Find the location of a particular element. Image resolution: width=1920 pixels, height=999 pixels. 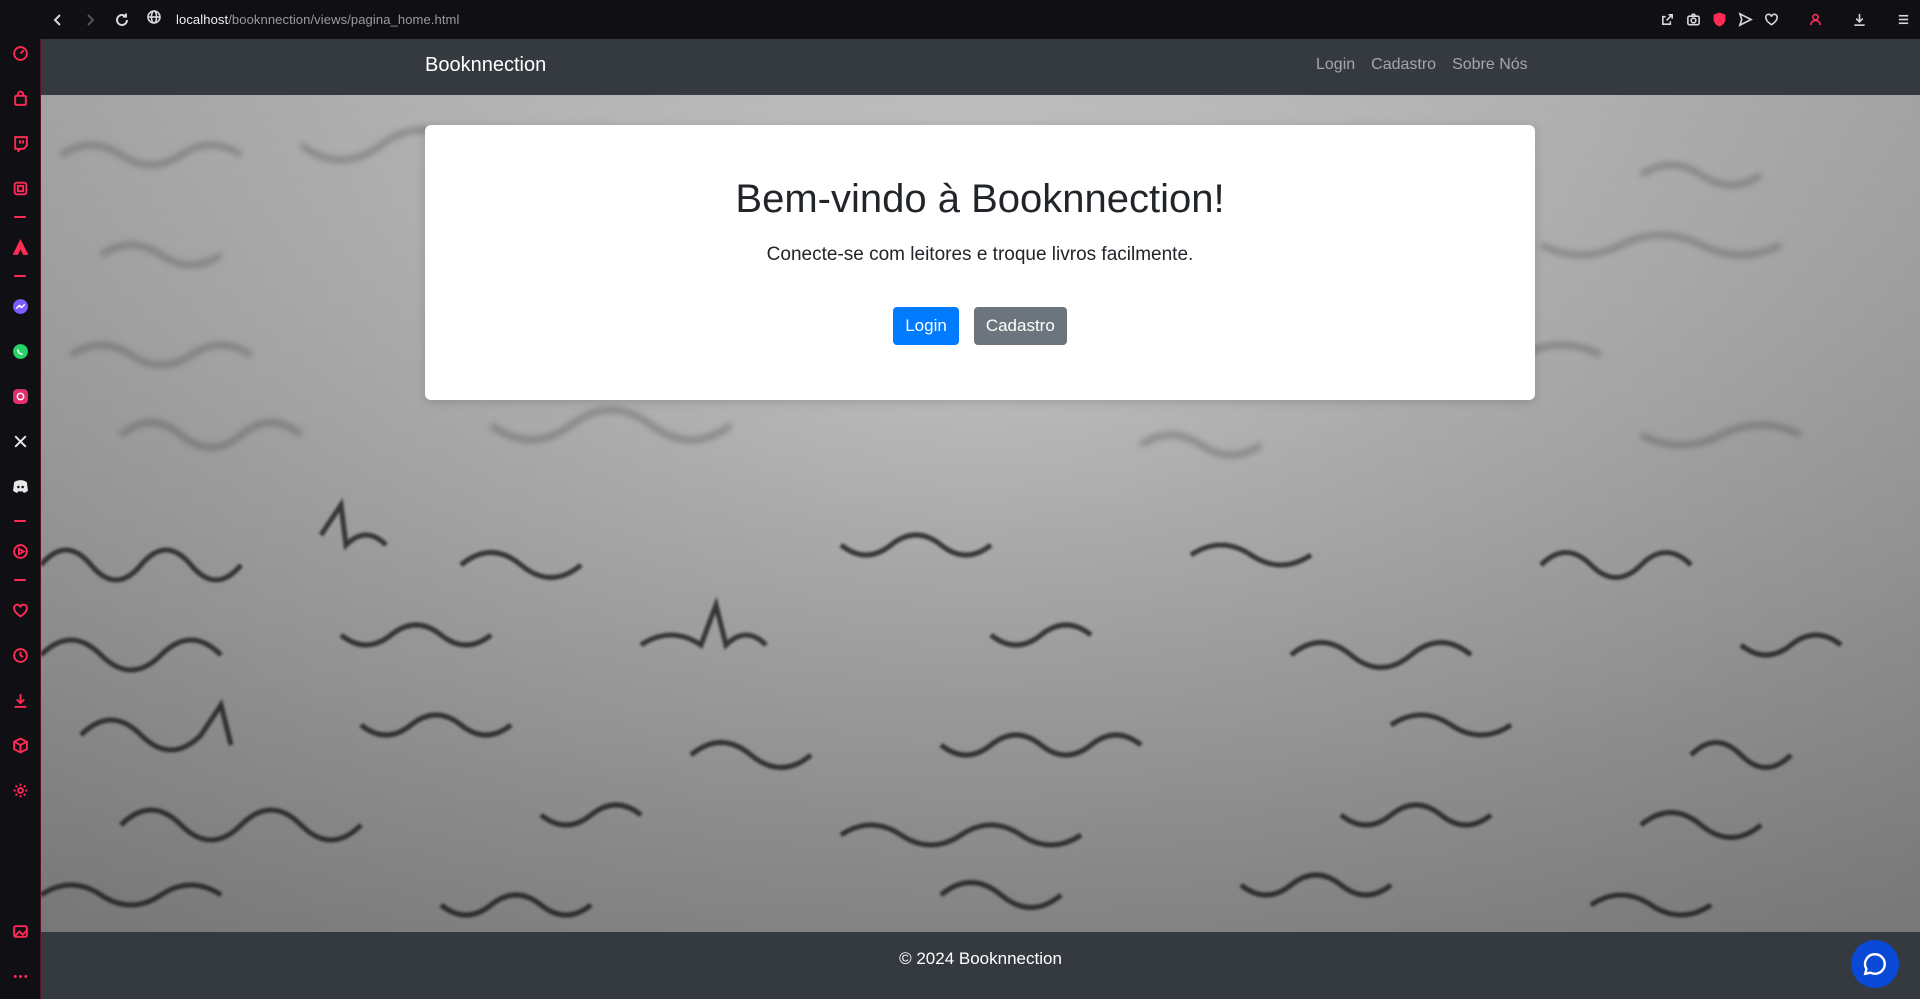

messenger-icon is located at coordinates (20, 306).